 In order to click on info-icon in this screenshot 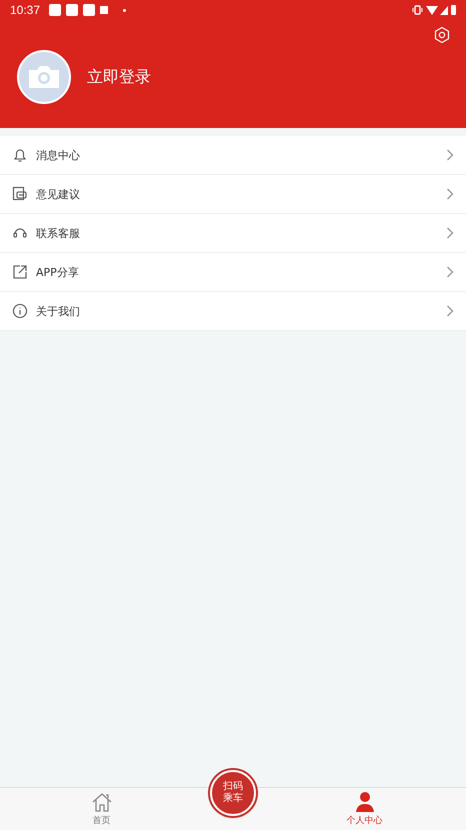, I will do `click(20, 311)`.